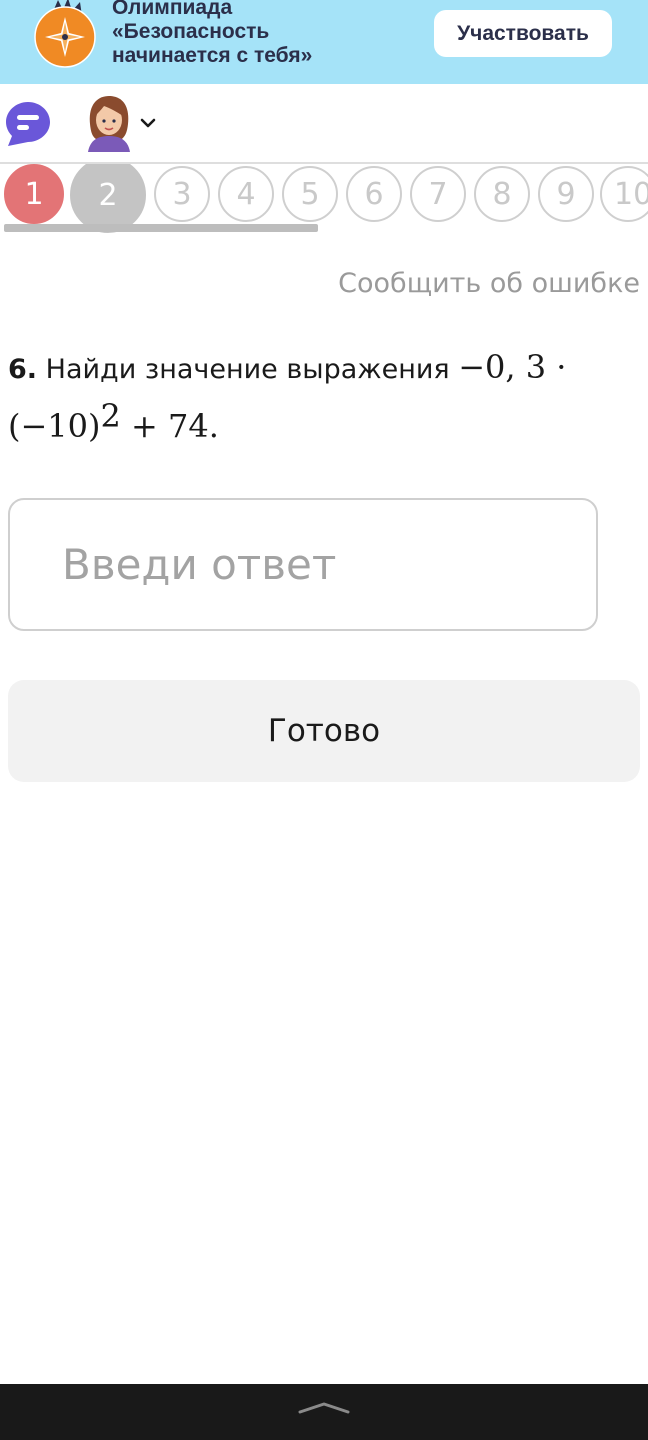  What do you see at coordinates (109, 123) in the screenshot?
I see `user-avatar-icon` at bounding box center [109, 123].